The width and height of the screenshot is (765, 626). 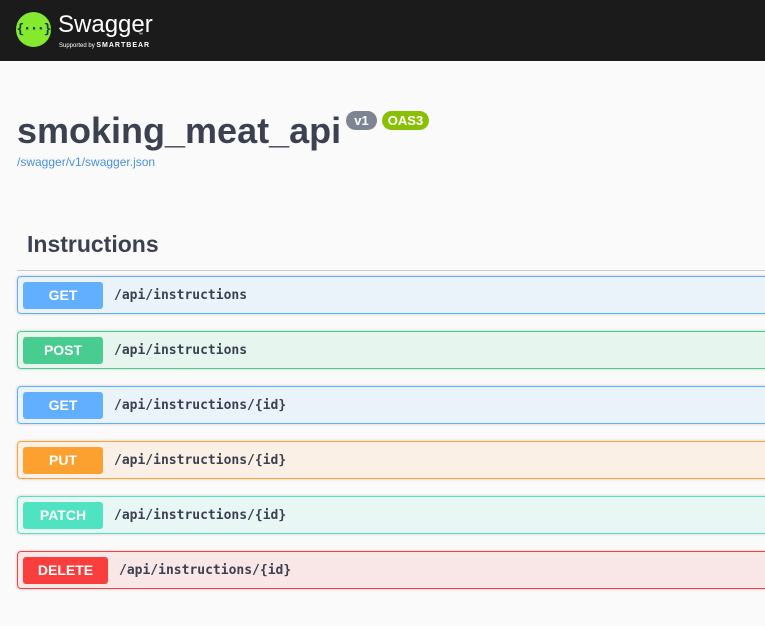 I want to click on operation-delete-instruction: DELETE /api/instructions/{id}, so click(x=391, y=570).